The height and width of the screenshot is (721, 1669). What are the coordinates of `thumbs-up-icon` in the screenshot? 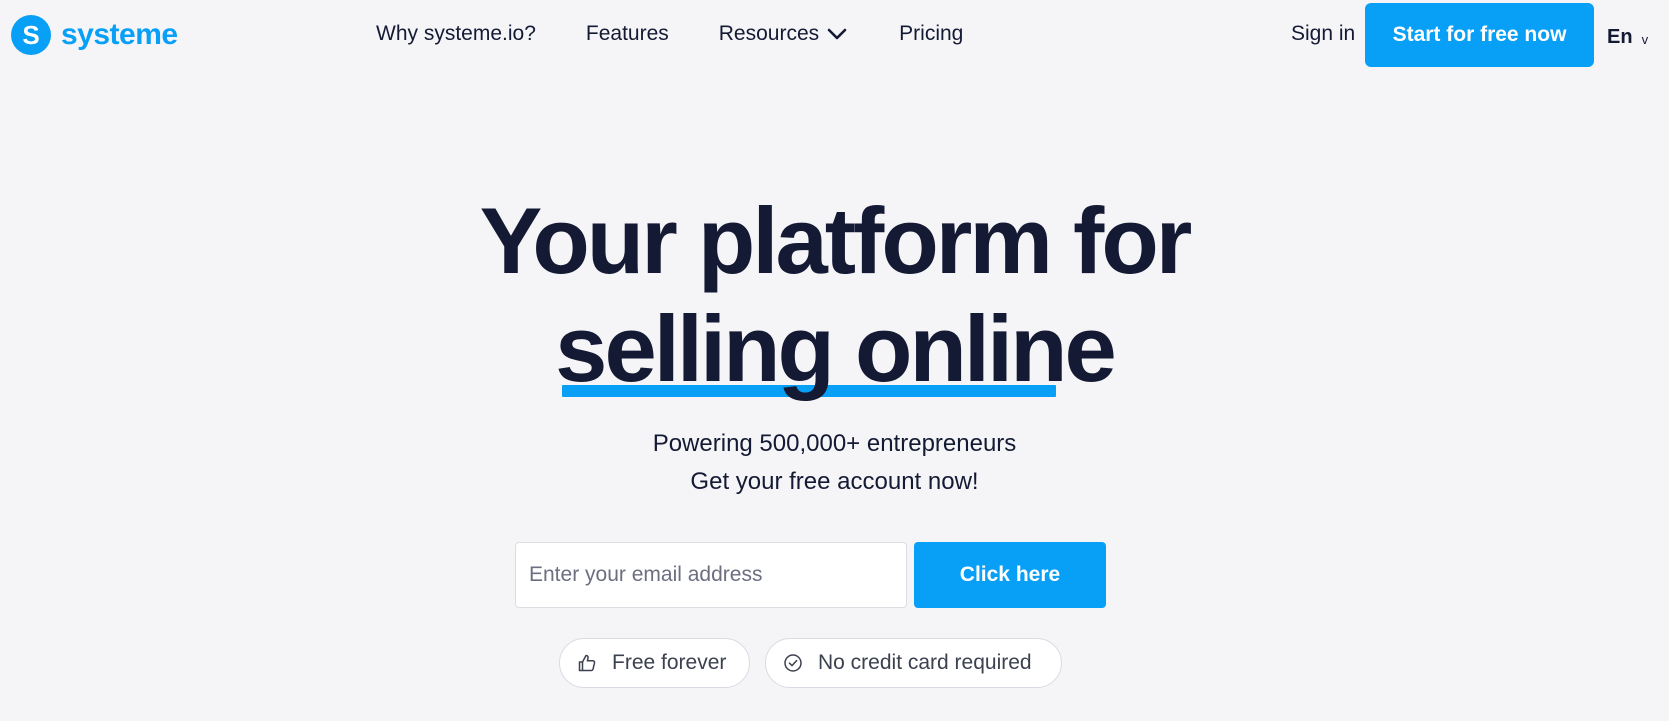 It's located at (587, 663).